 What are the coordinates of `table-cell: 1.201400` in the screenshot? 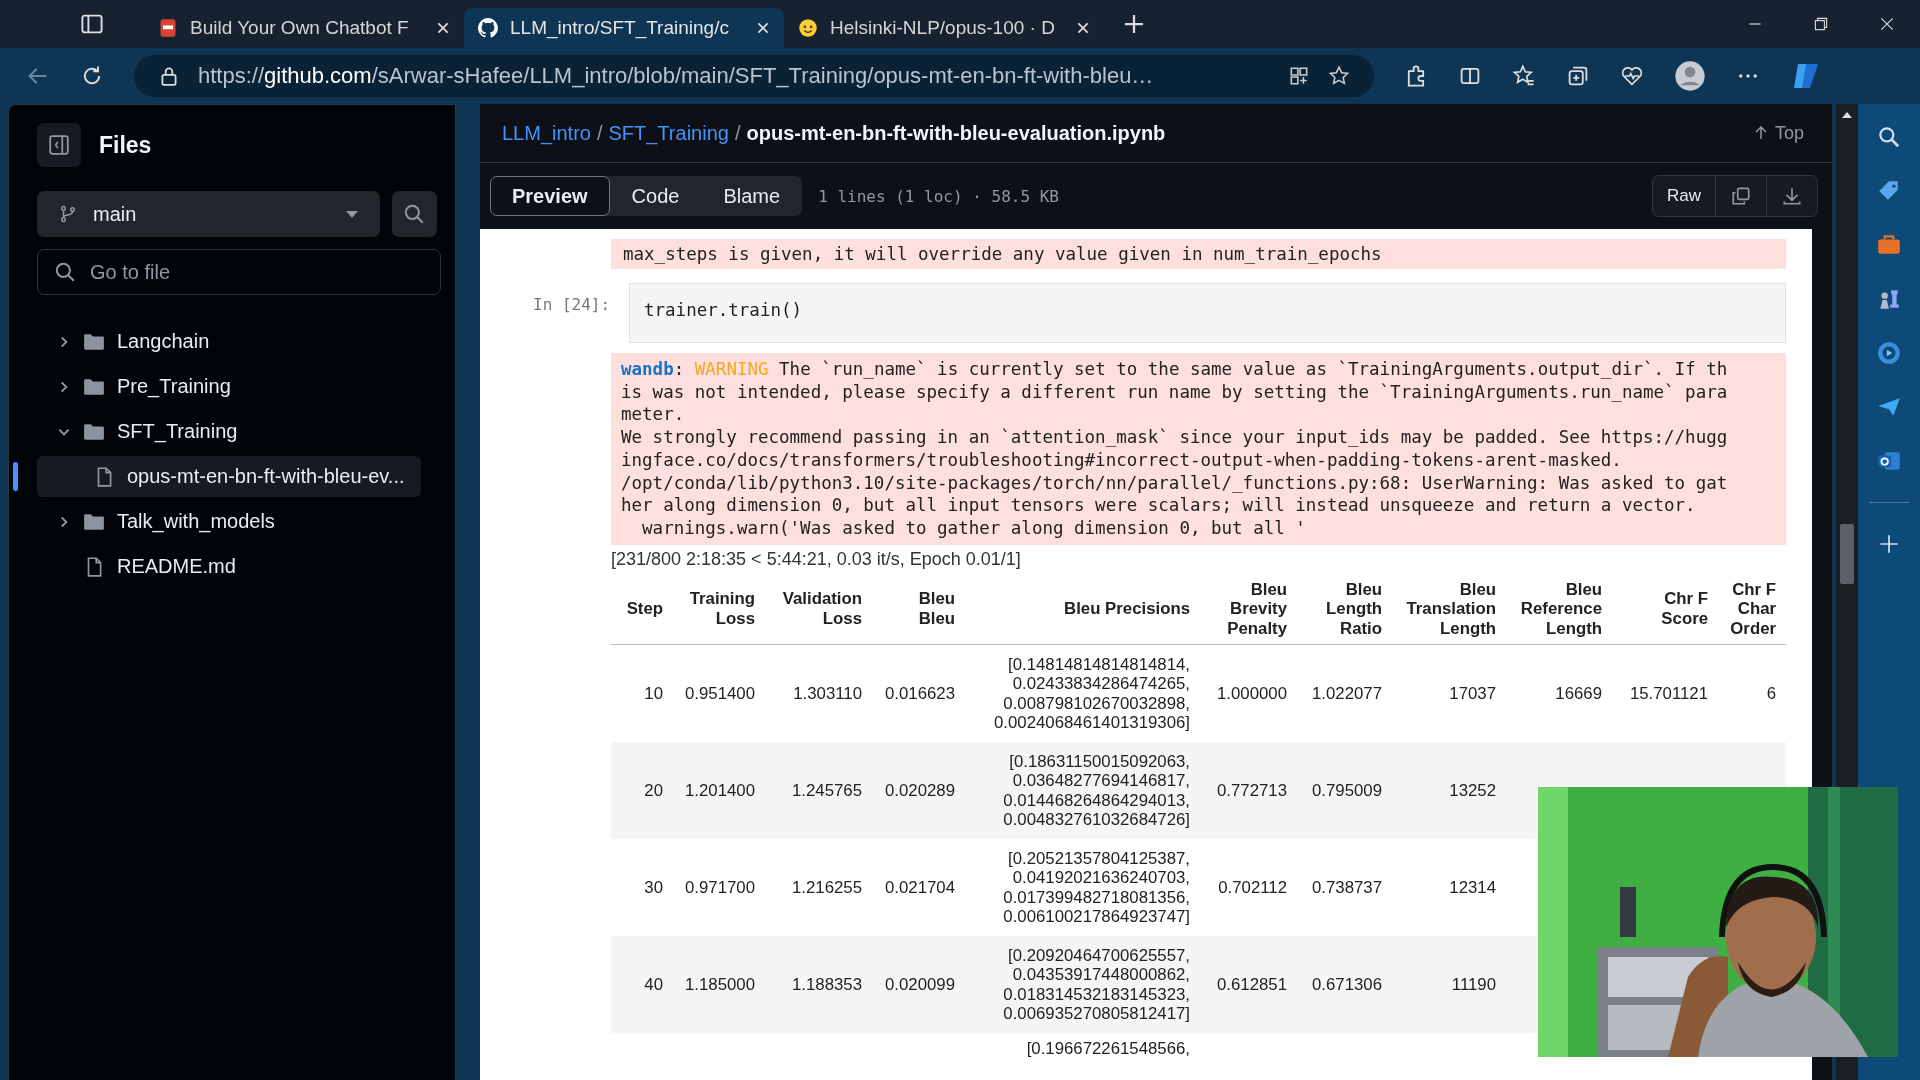 It's located at (720, 790).